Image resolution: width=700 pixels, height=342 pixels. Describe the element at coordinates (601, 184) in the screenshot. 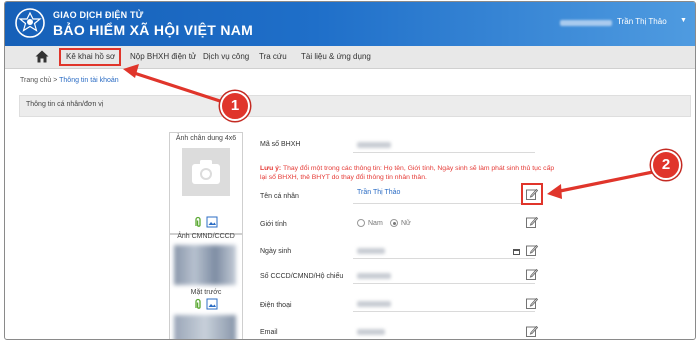

I see `arrow-2-icon` at that location.